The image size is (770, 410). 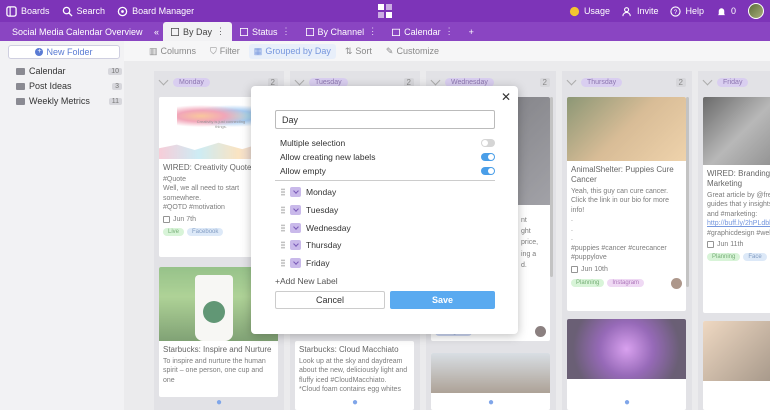 I want to click on sidebar-folder-post-ideas: Post Ideas 3, so click(x=69, y=86).